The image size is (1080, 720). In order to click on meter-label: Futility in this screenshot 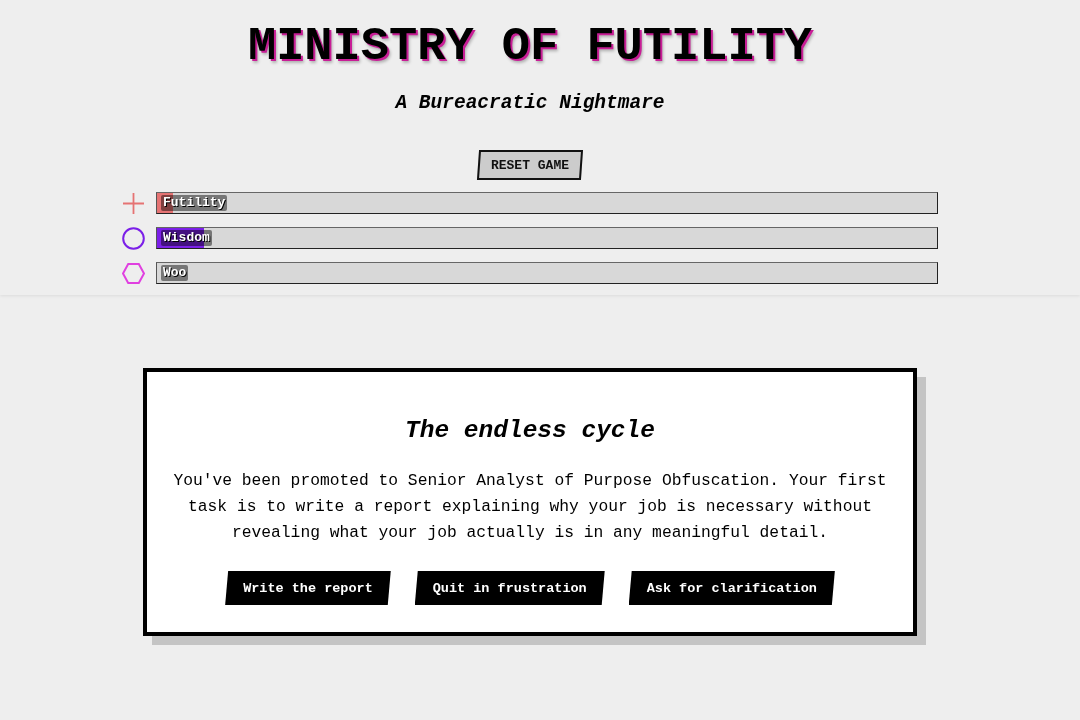, I will do `click(194, 203)`.